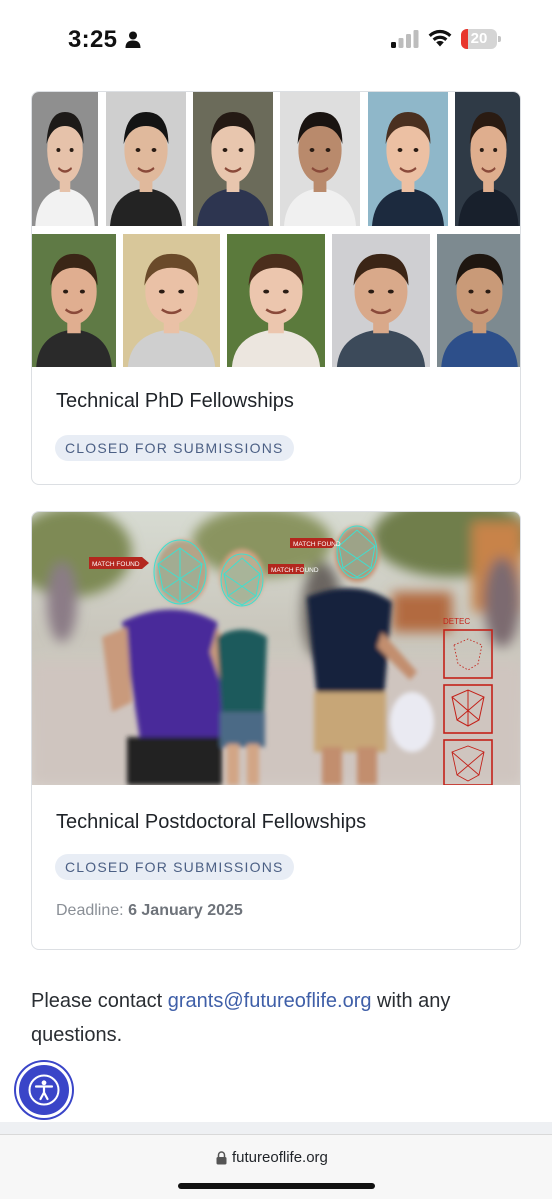  Describe the element at coordinates (175, 401) in the screenshot. I see `card-title: Technical PhD Fellowships` at that location.